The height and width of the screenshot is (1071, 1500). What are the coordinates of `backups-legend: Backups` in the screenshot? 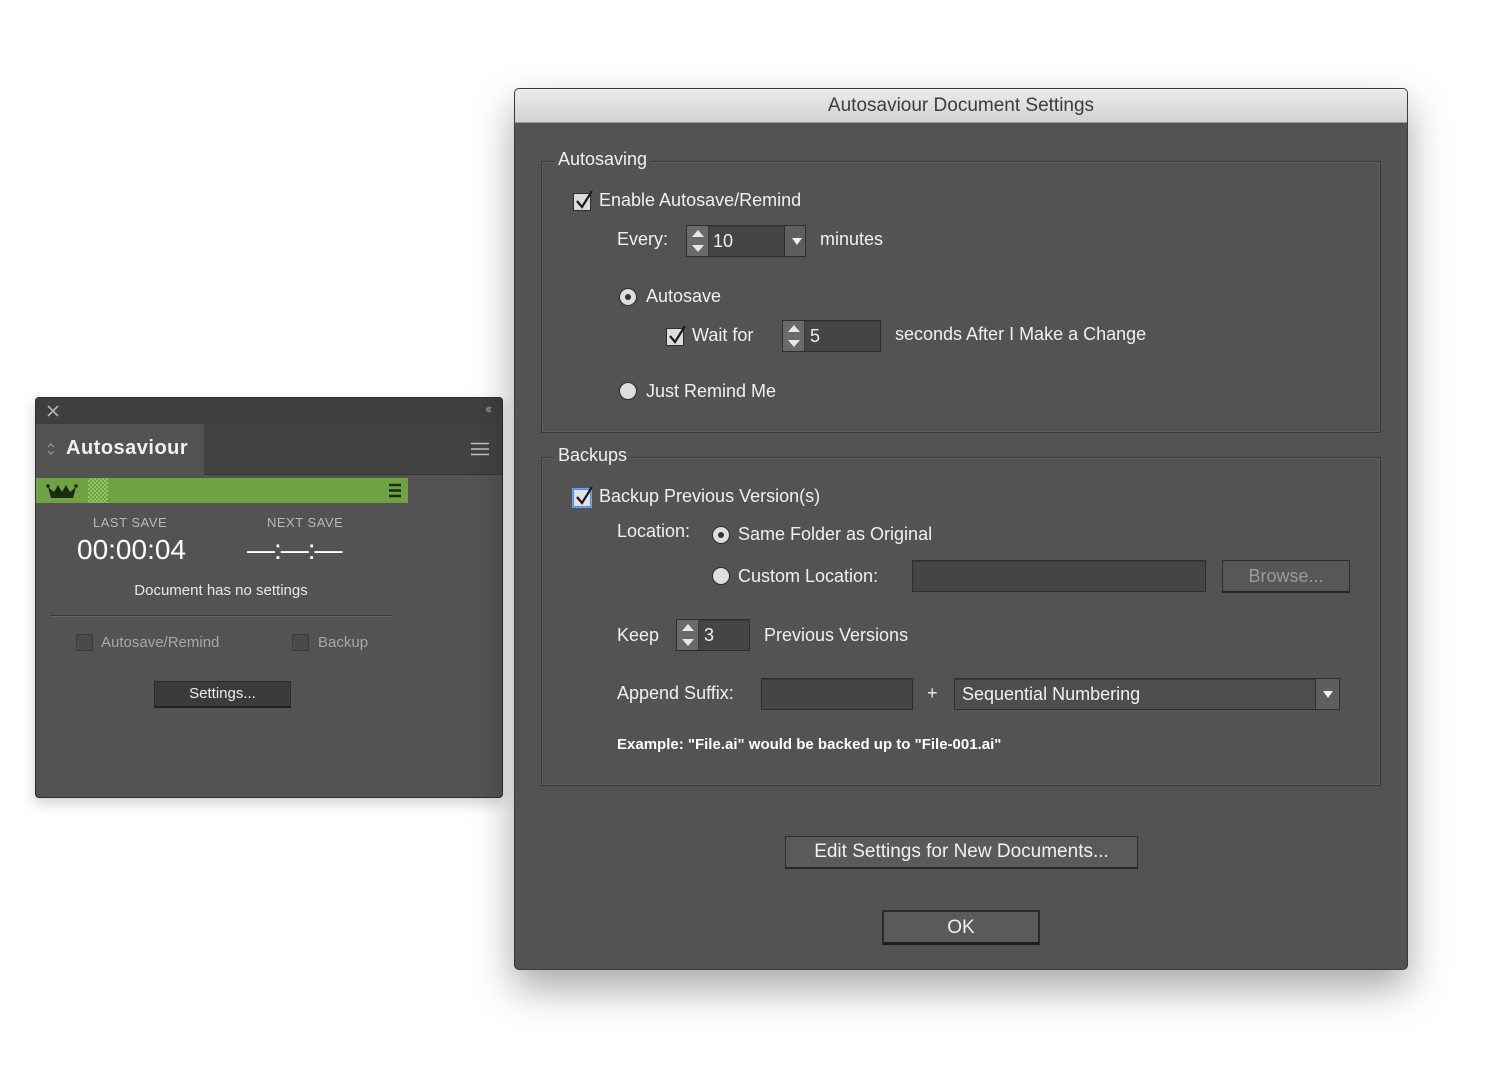 It's located at (593, 455).